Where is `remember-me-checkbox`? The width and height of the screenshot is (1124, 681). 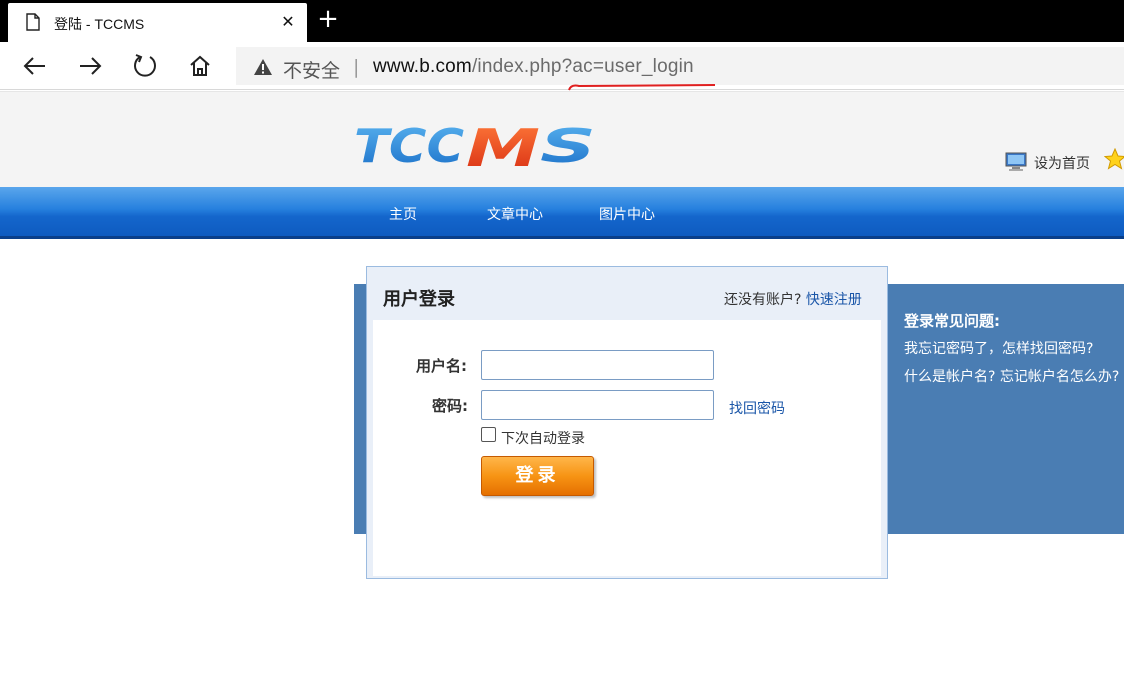 remember-me-checkbox is located at coordinates (488, 434).